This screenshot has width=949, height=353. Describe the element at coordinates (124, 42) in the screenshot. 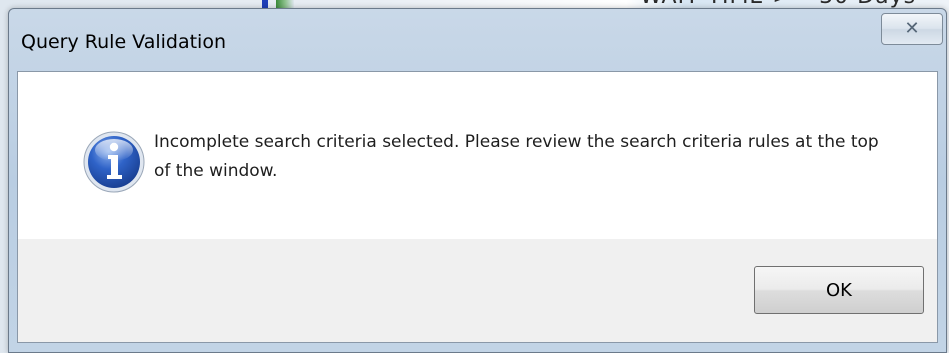

I see `dialog-title: Query Rule Validation` at that location.